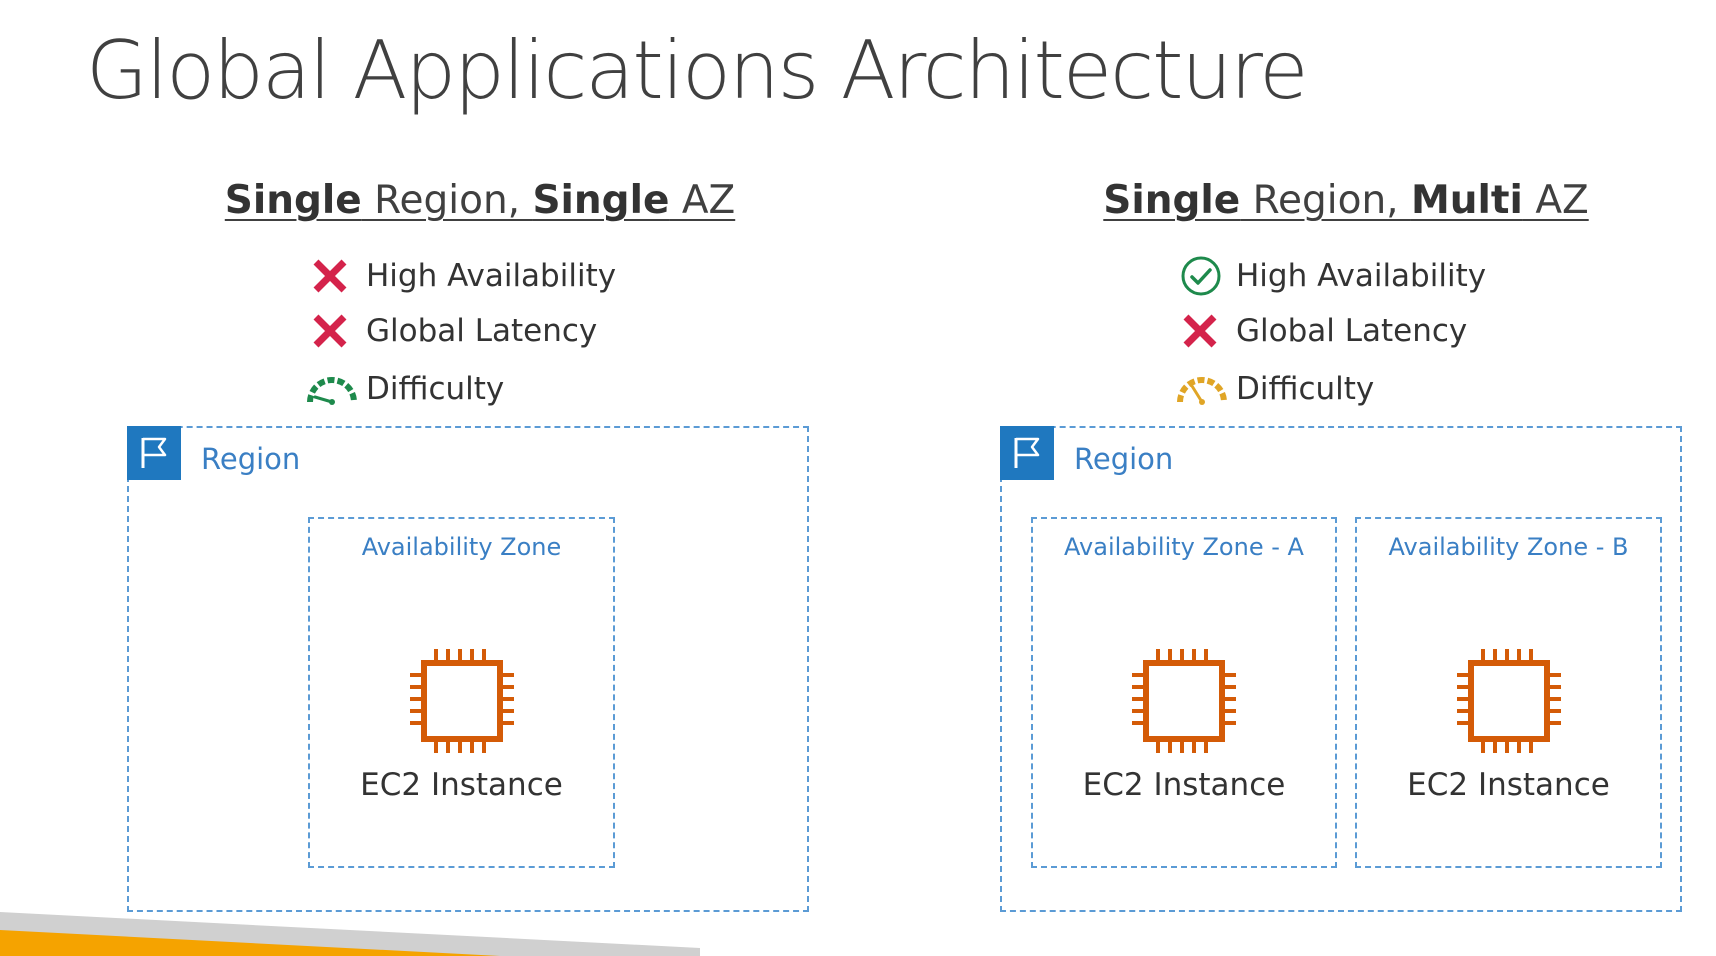 The image size is (1716, 956). I want to click on footer-decoration, so click(350, 934).